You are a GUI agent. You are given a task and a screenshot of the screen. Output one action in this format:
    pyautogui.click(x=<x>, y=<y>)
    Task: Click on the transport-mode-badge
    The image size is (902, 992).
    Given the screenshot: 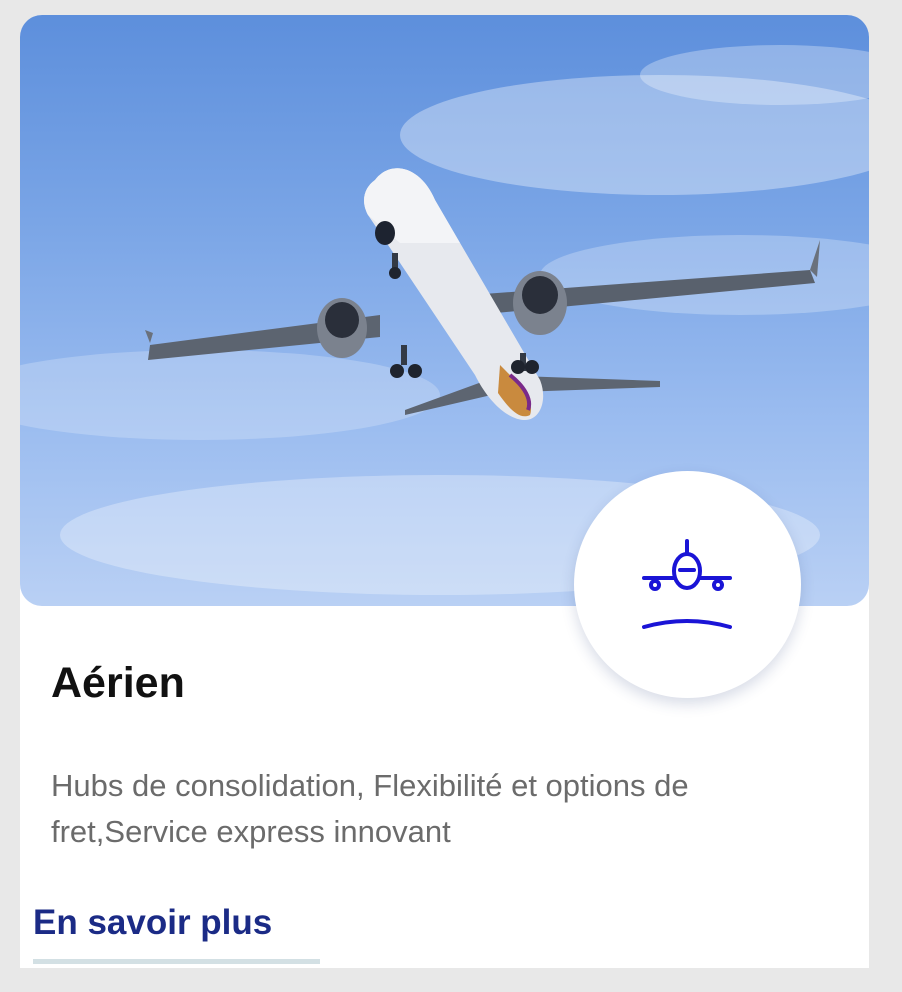 What is the action you would take?
    pyautogui.click(x=687, y=584)
    